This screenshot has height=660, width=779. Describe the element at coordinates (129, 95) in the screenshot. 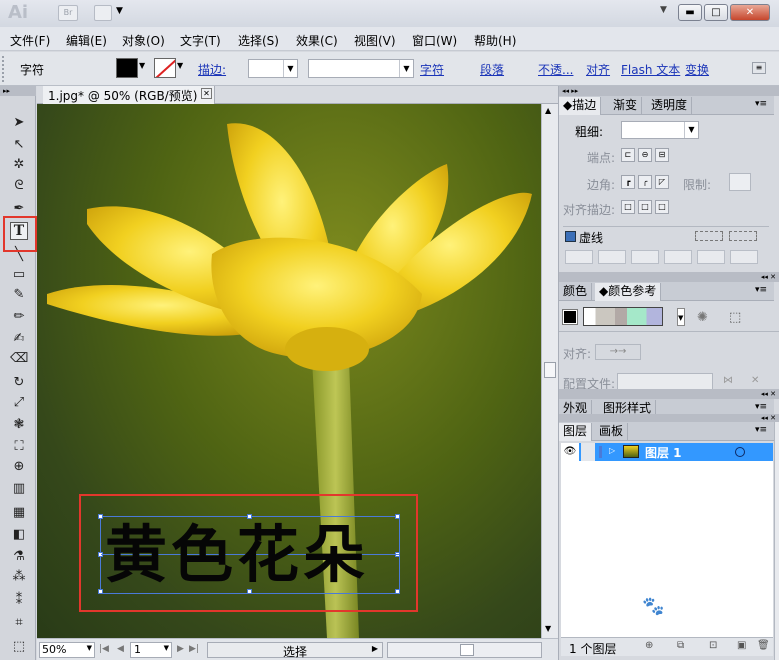

I see `document-tab: 1.jpg* @ 50% (RGB/预览) ✕` at that location.